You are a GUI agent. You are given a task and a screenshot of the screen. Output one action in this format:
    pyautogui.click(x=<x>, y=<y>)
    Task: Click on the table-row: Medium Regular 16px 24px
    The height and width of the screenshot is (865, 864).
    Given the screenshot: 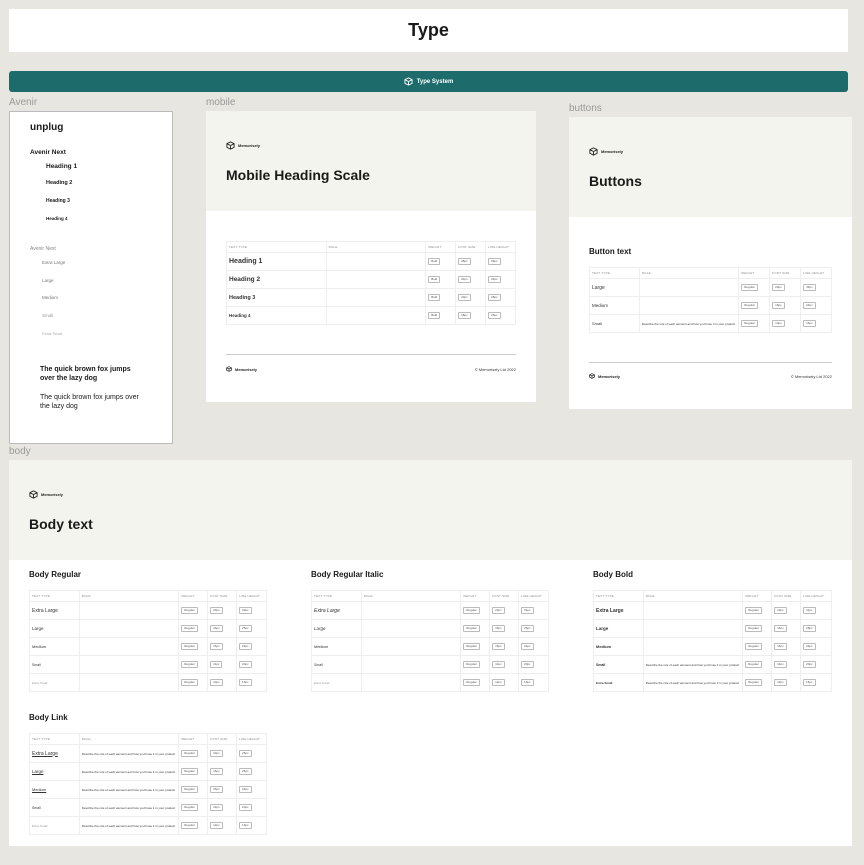 What is the action you would take?
    pyautogui.click(x=710, y=305)
    